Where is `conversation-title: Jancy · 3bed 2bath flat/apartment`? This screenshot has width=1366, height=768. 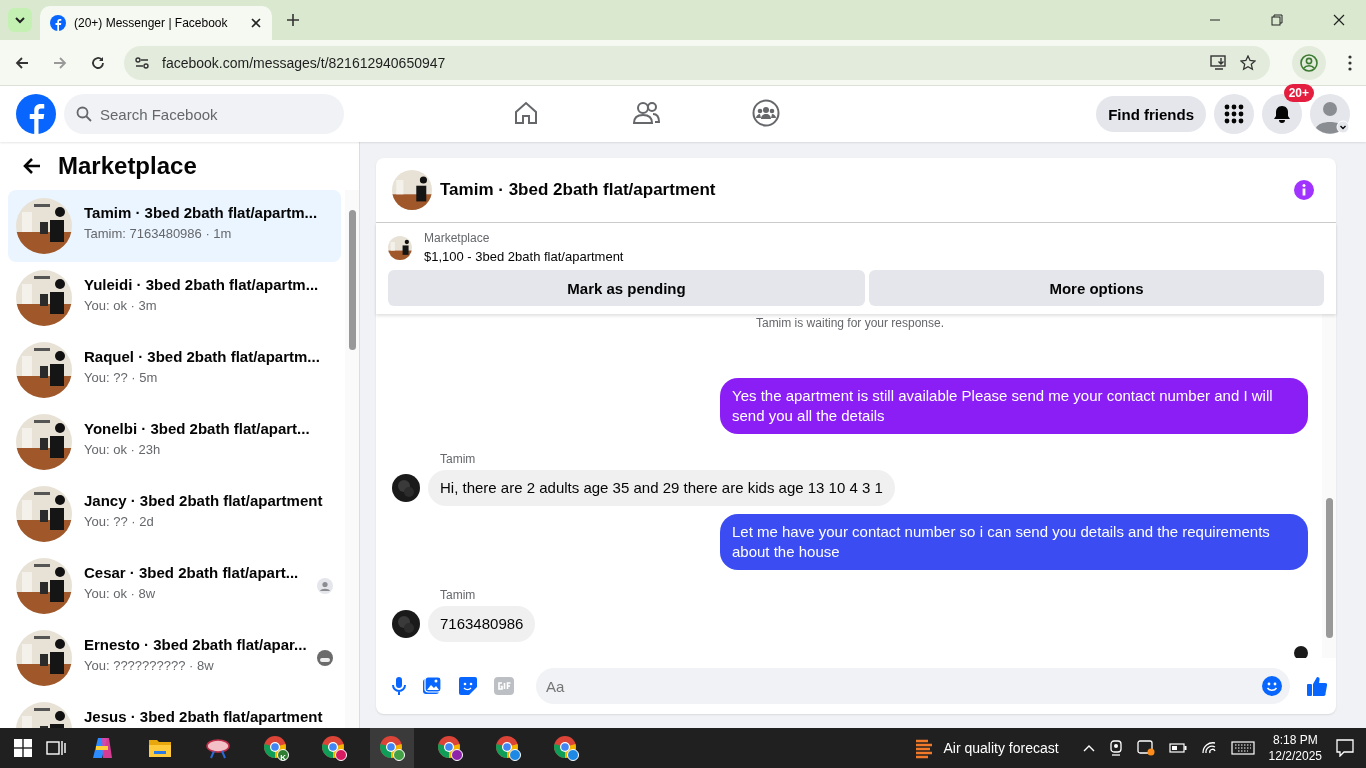 conversation-title: Jancy · 3bed 2bath flat/apartment is located at coordinates (204, 501).